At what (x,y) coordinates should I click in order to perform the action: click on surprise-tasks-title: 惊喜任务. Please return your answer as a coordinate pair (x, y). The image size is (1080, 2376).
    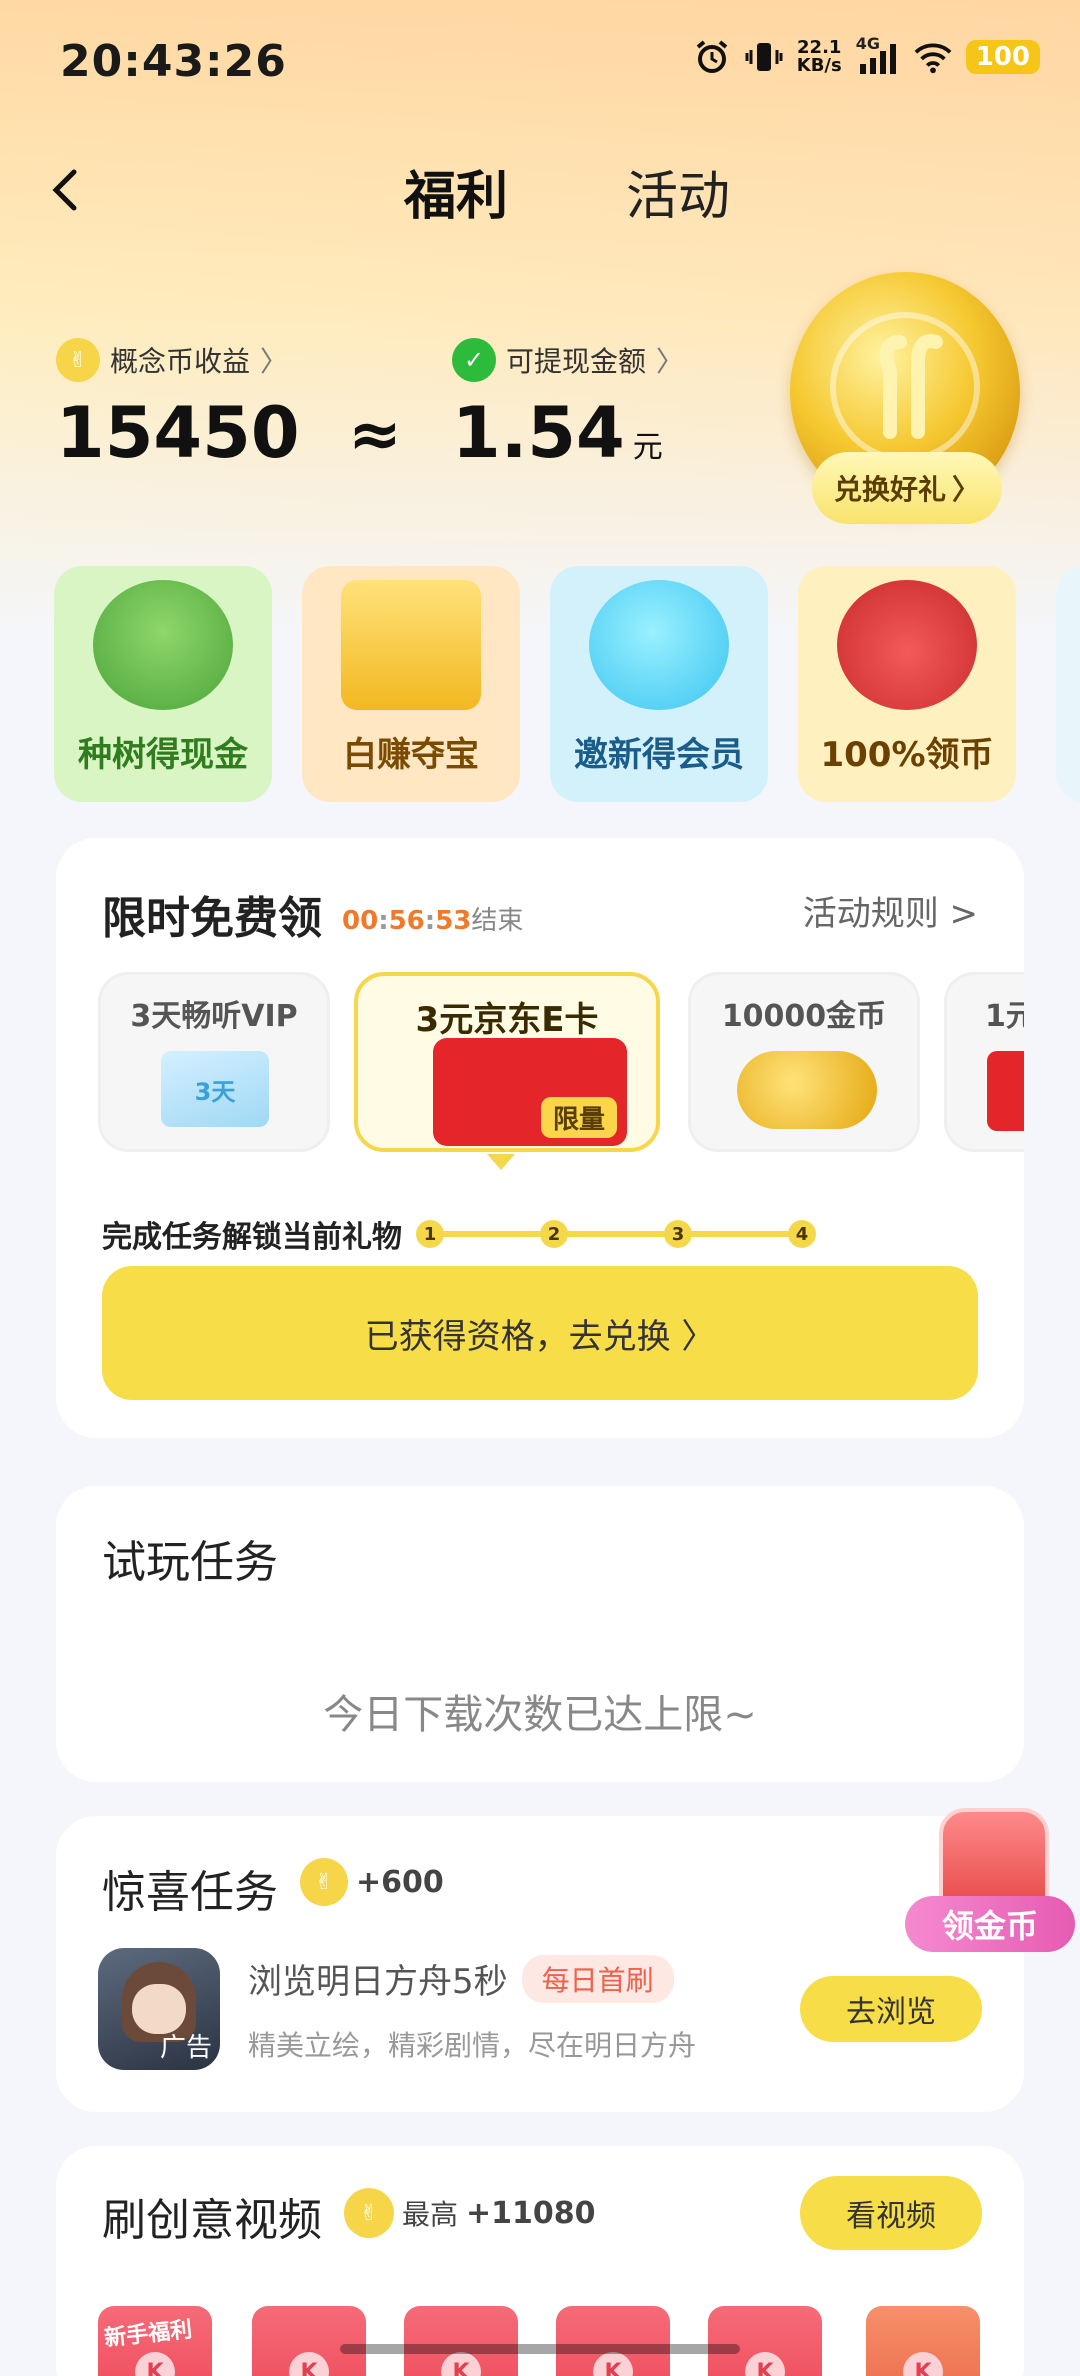
    Looking at the image, I should click on (190, 1892).